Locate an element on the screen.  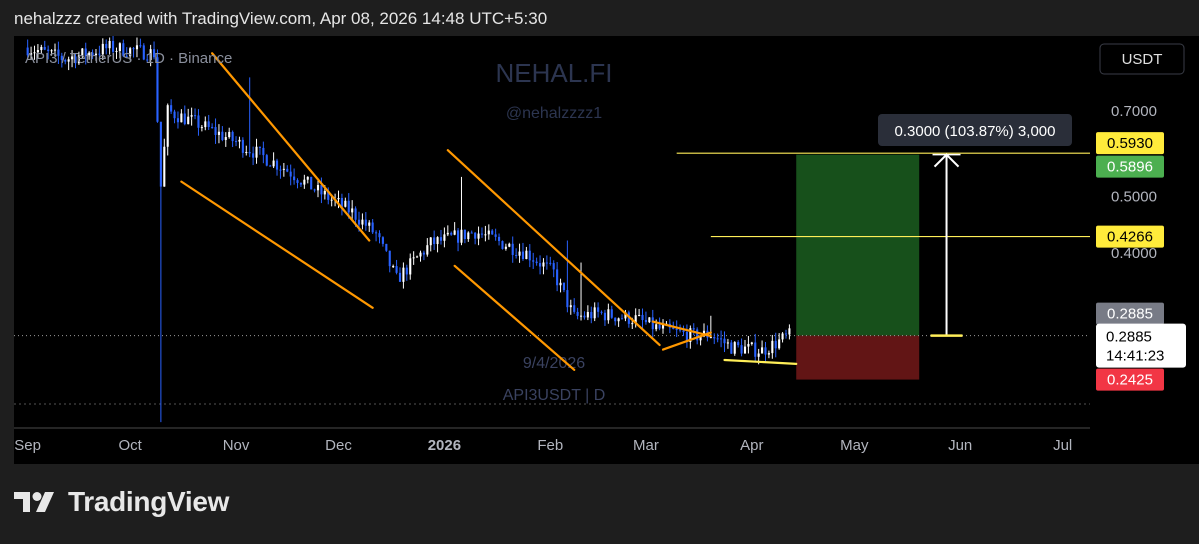
price-axis-label: 0.5000 is located at coordinates (1134, 196).